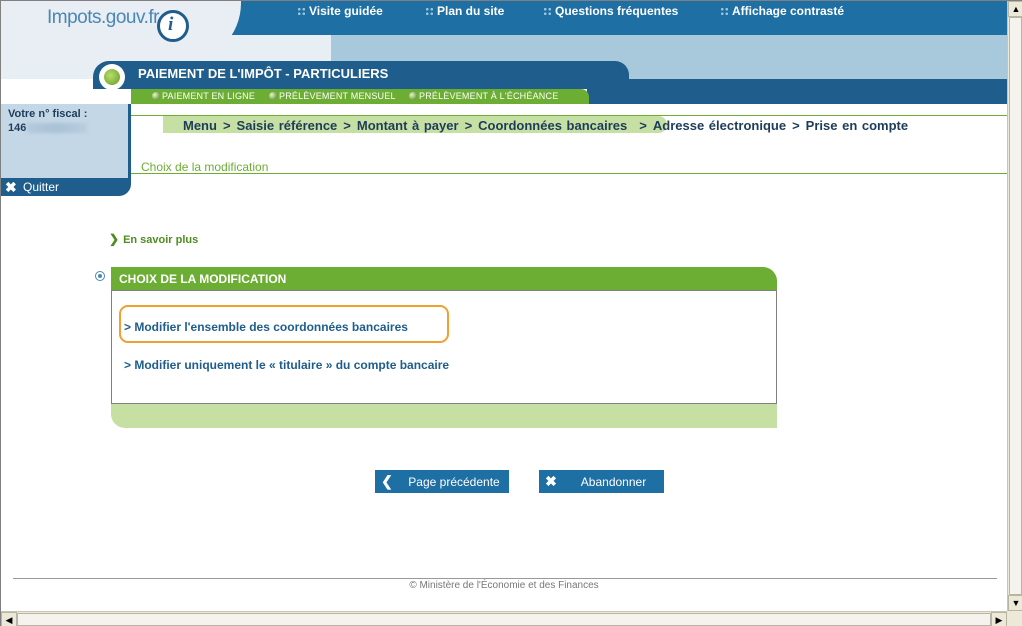 This screenshot has height=626, width=1022. What do you see at coordinates (569, 173) in the screenshot?
I see `section-divider` at bounding box center [569, 173].